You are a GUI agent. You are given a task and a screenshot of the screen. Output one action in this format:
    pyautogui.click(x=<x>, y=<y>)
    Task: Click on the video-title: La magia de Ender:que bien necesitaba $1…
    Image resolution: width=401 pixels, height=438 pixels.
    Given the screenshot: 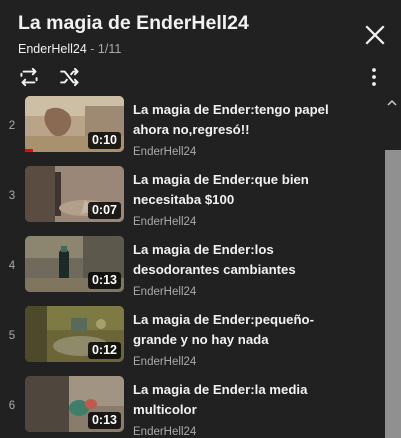 What is the action you would take?
    pyautogui.click(x=248, y=190)
    